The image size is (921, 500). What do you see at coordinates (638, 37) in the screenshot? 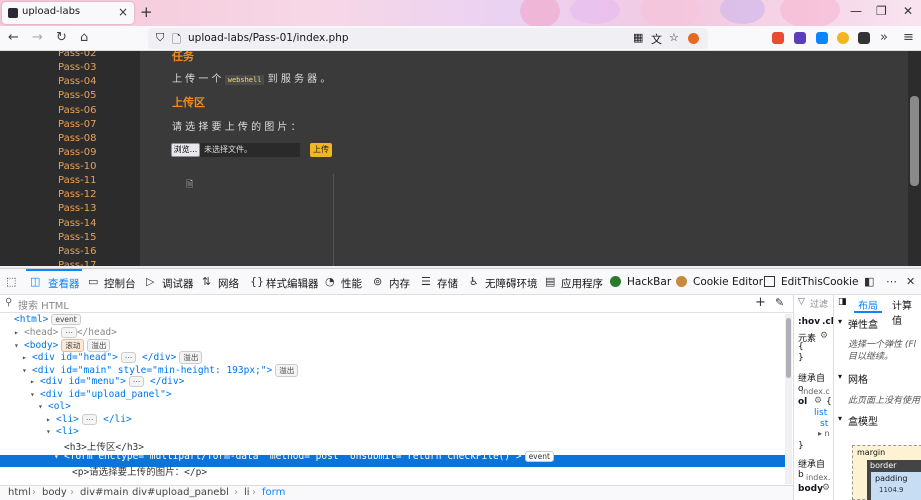
I see `grid-icon: ▦` at bounding box center [638, 37].